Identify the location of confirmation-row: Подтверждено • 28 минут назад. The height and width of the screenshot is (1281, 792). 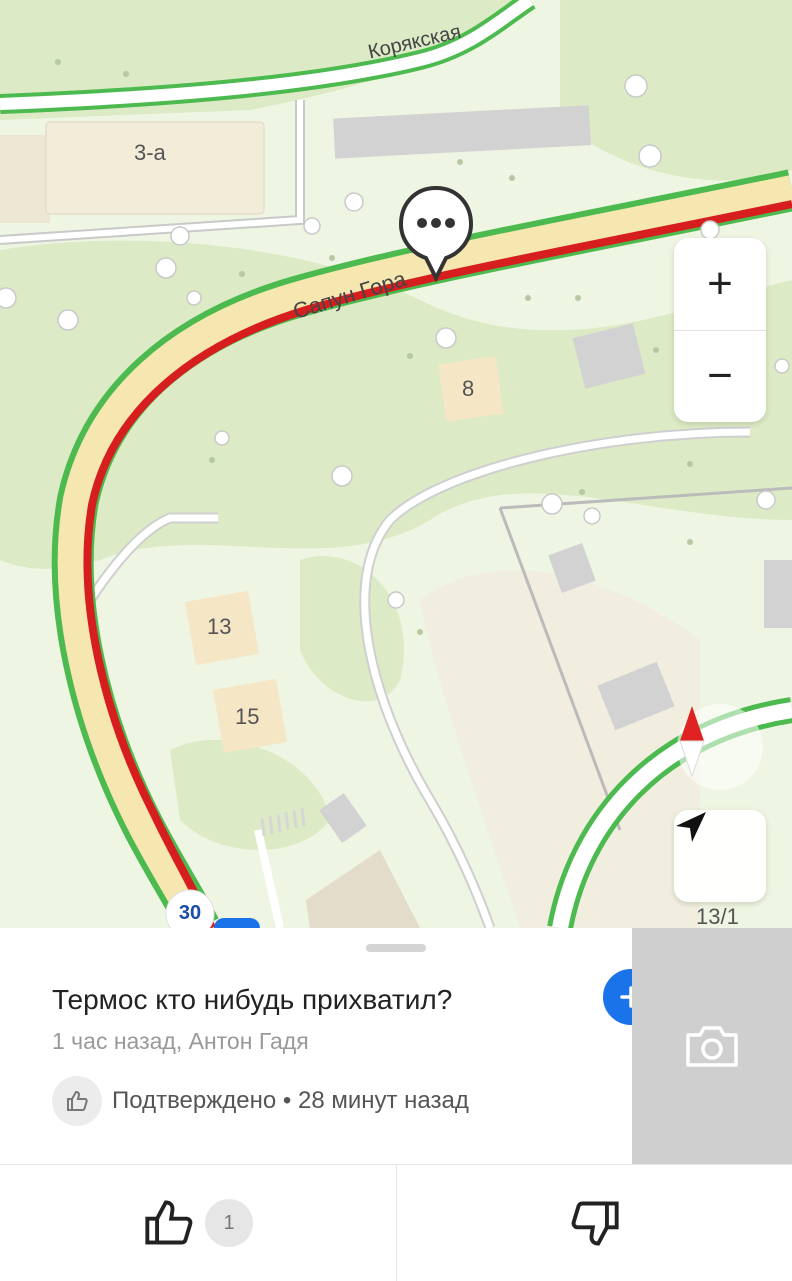
(260, 1101).